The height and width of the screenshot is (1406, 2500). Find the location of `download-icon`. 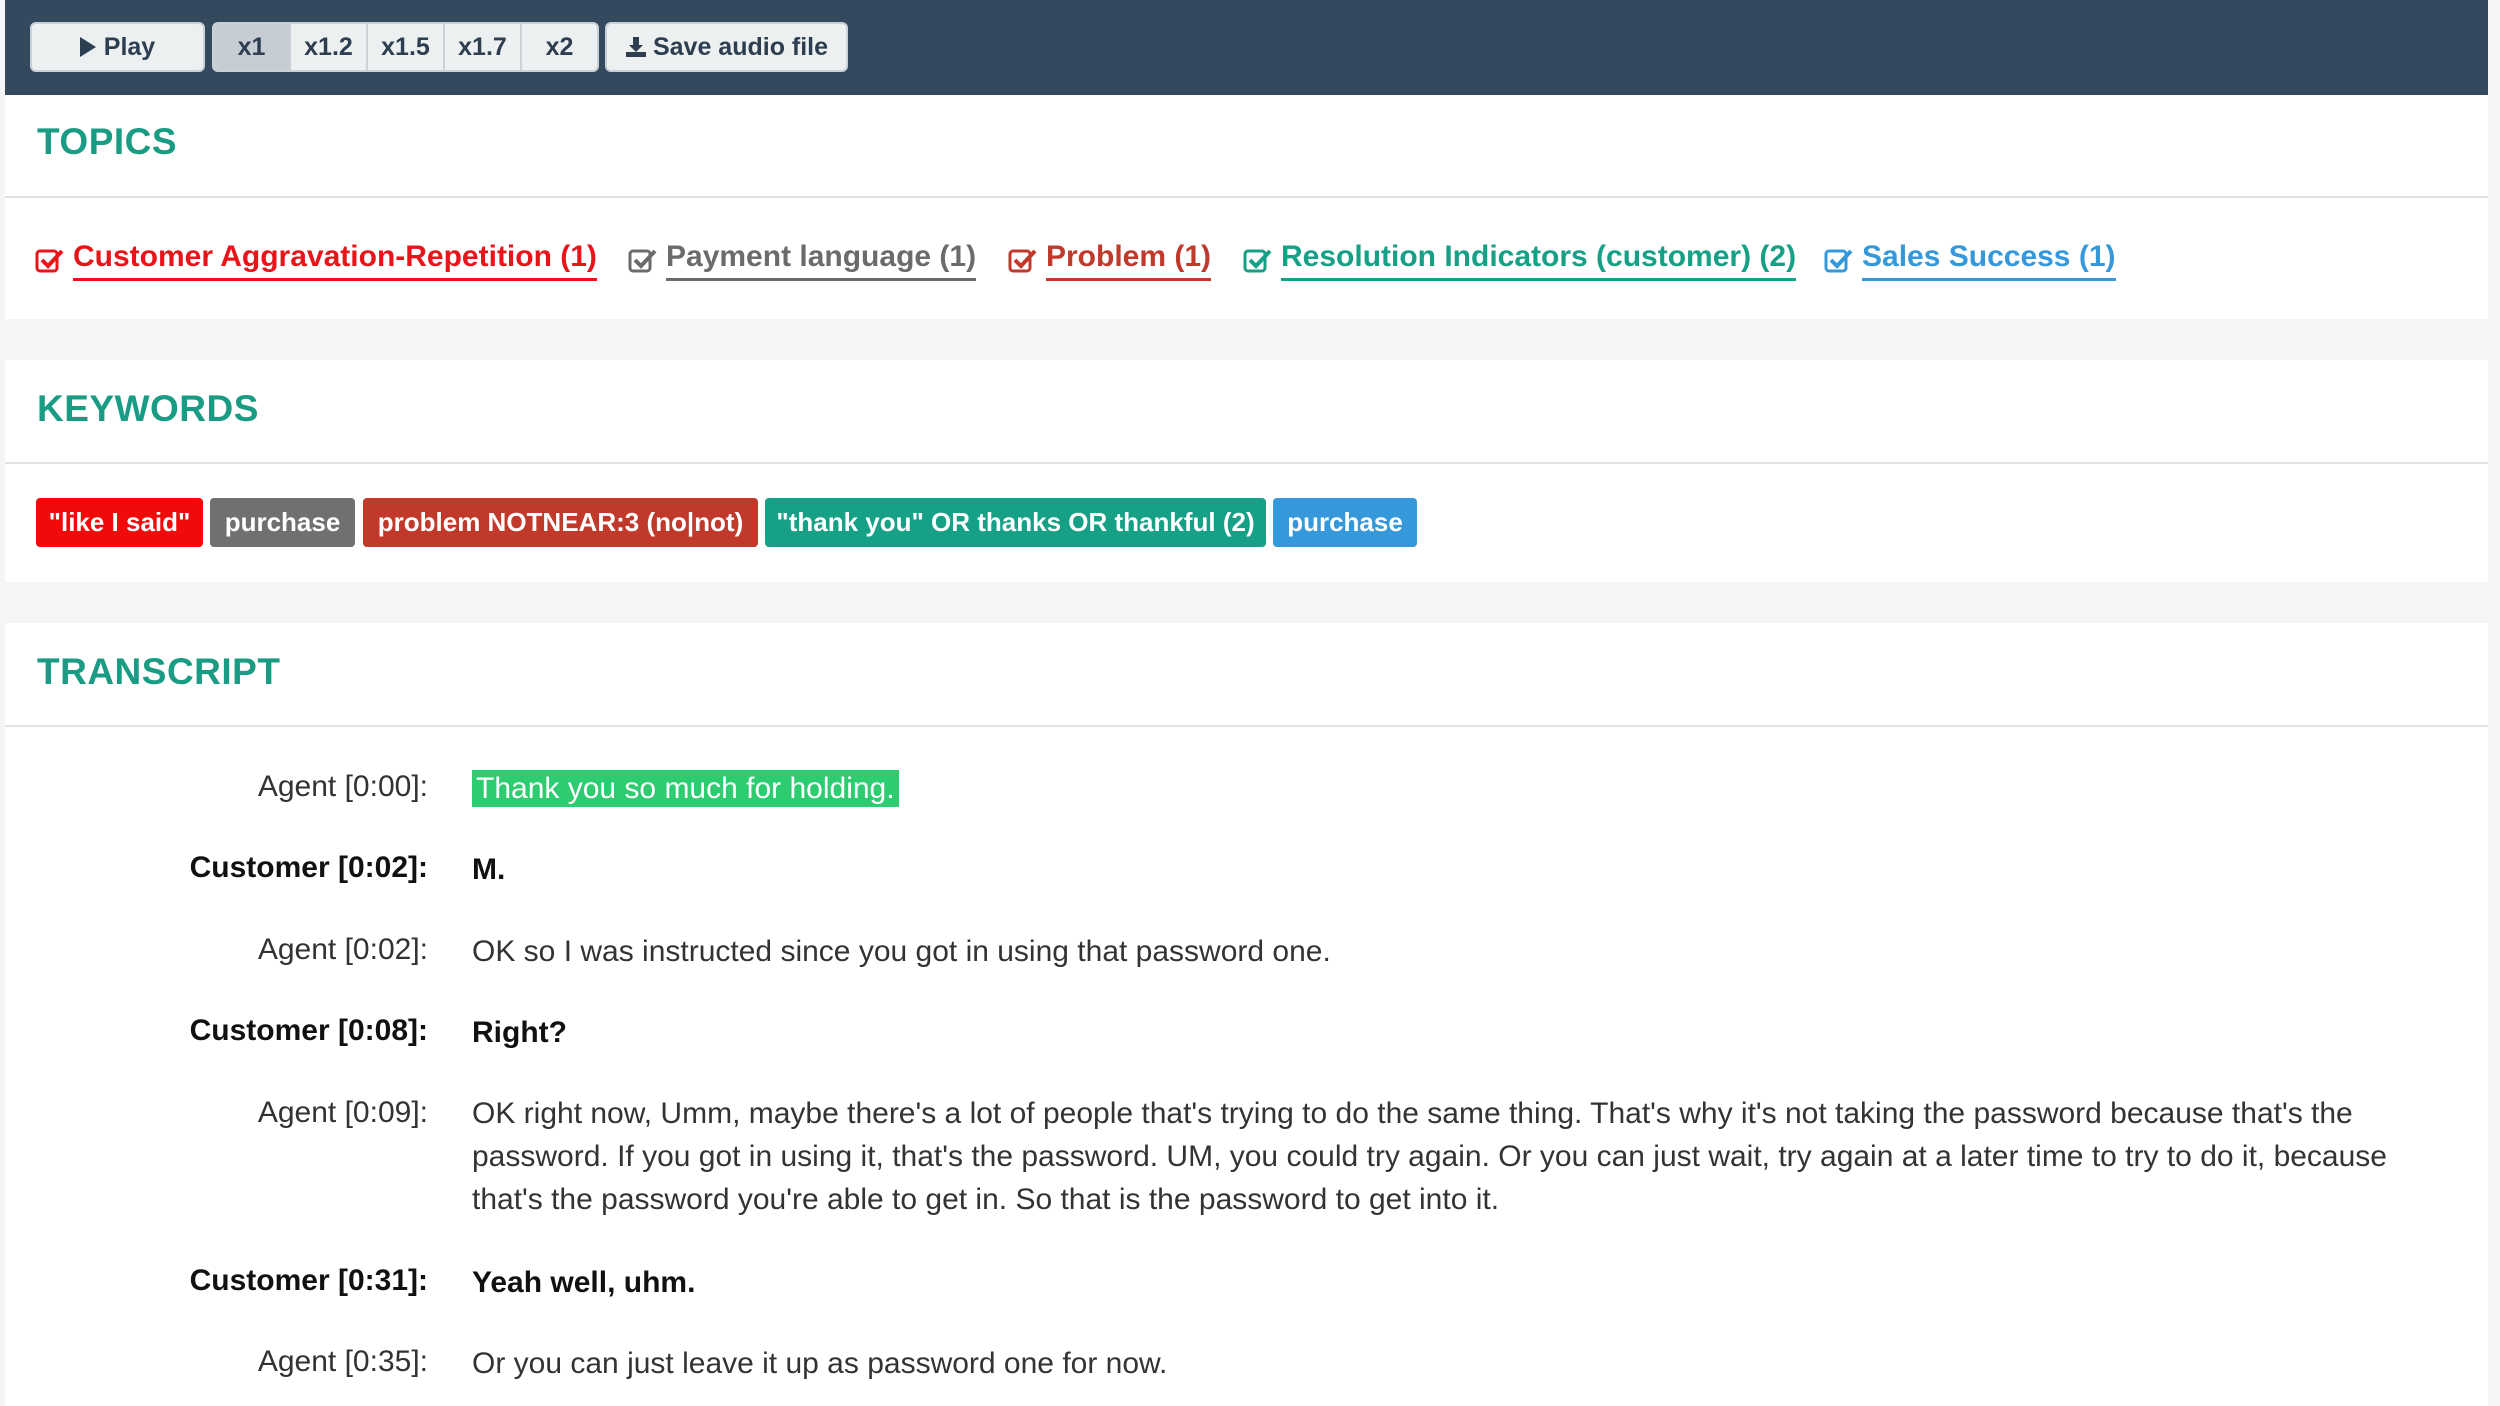

download-icon is located at coordinates (635, 47).